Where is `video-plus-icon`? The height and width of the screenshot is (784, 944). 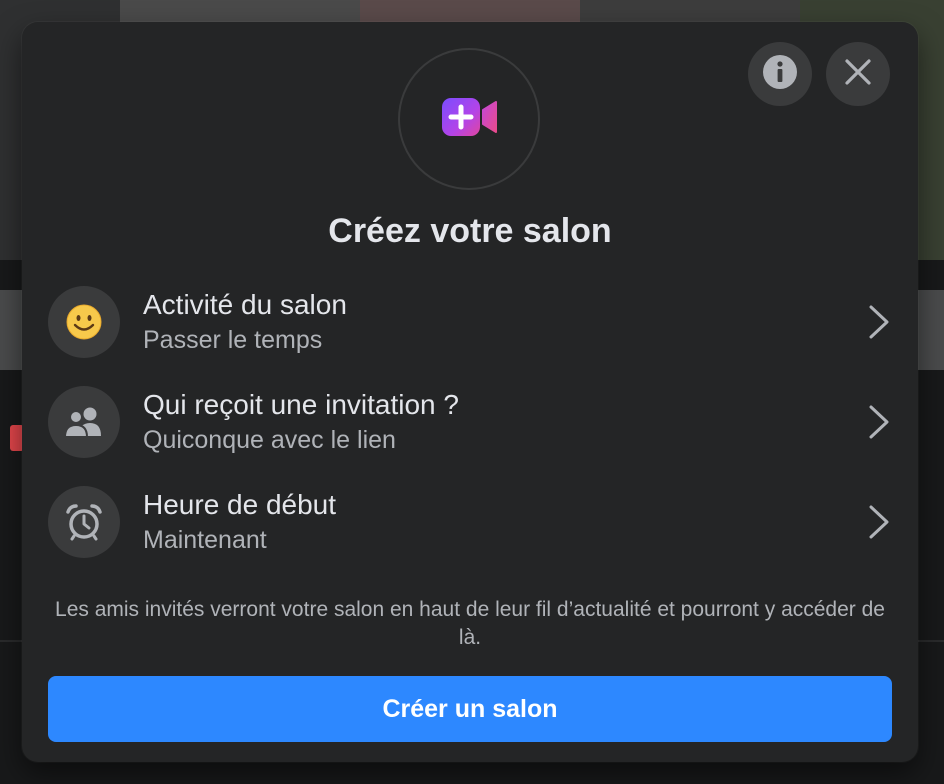
video-plus-icon is located at coordinates (469, 119).